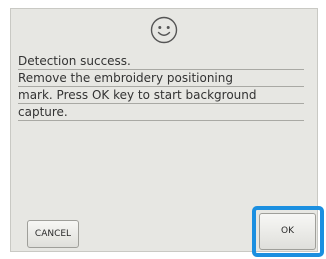 Image resolution: width=326 pixels, height=259 pixels. What do you see at coordinates (161, 78) in the screenshot?
I see `message-line: Remove the embroidery positioning` at bounding box center [161, 78].